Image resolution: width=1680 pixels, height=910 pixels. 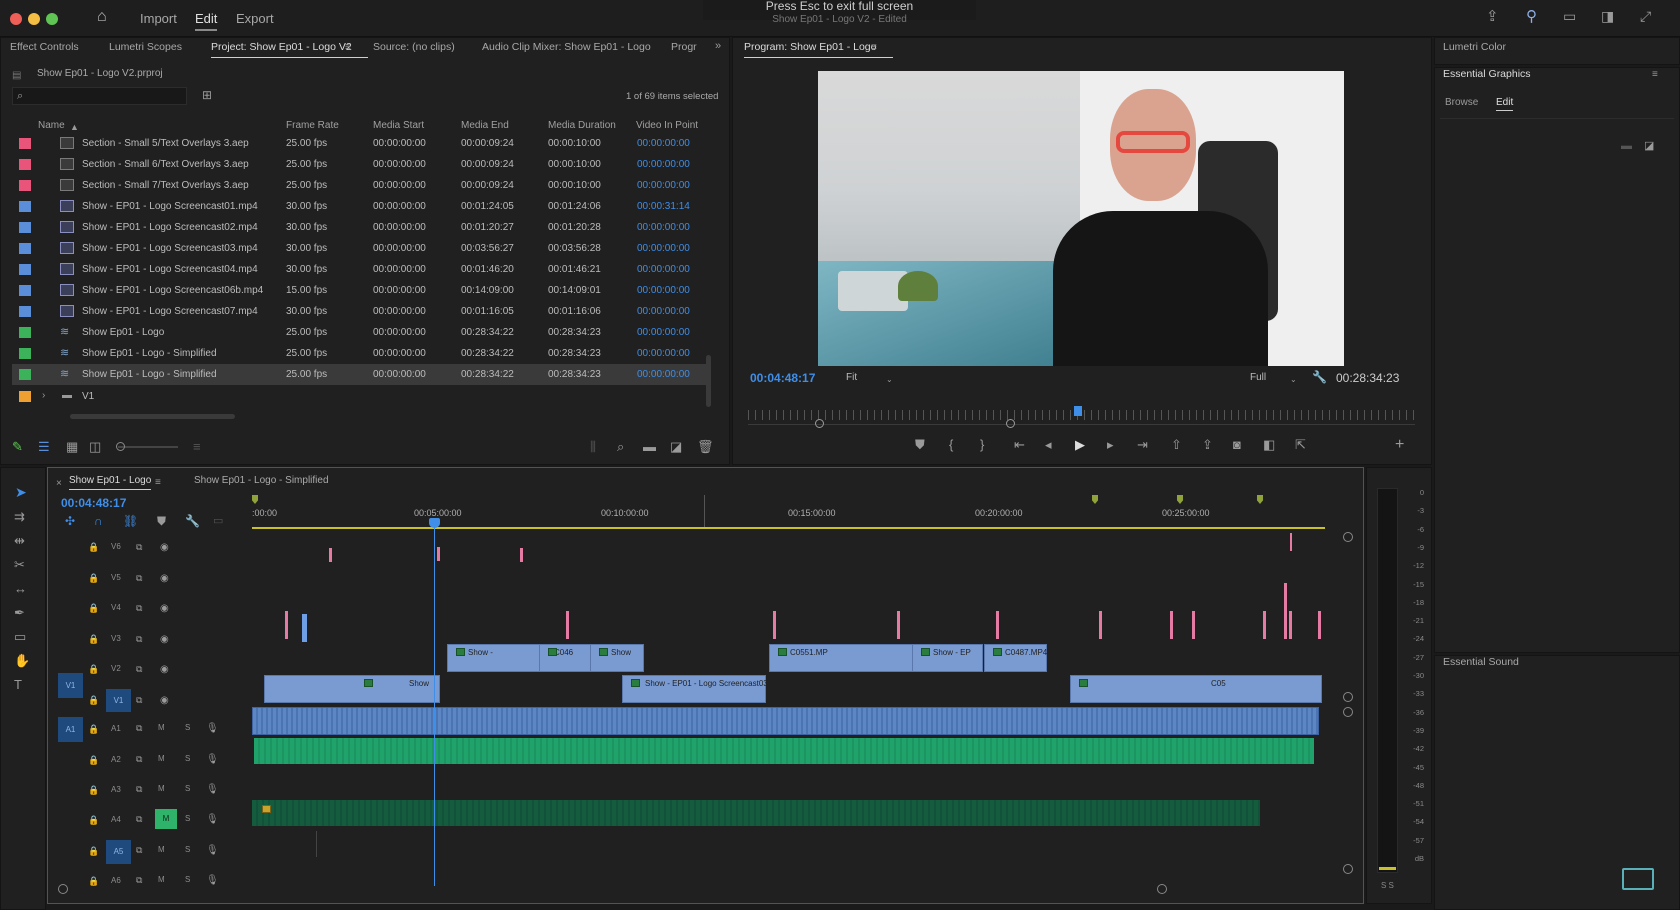 What do you see at coordinates (947, 658) in the screenshot?
I see `video-clip: Show - EP` at bounding box center [947, 658].